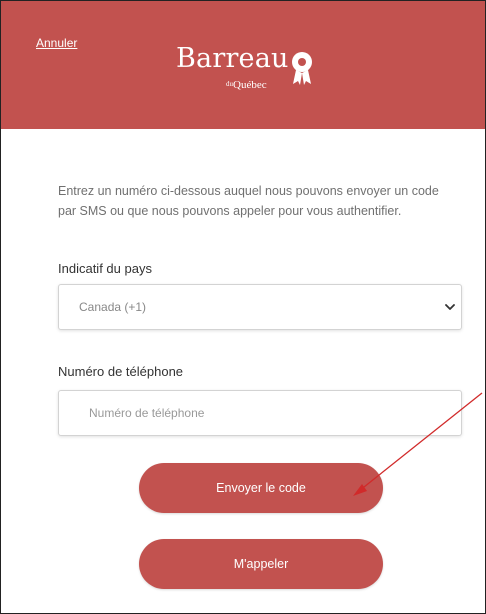 The width and height of the screenshot is (486, 614). Describe the element at coordinates (105, 268) in the screenshot. I see `country-code-label: Indicatif du pays` at that location.